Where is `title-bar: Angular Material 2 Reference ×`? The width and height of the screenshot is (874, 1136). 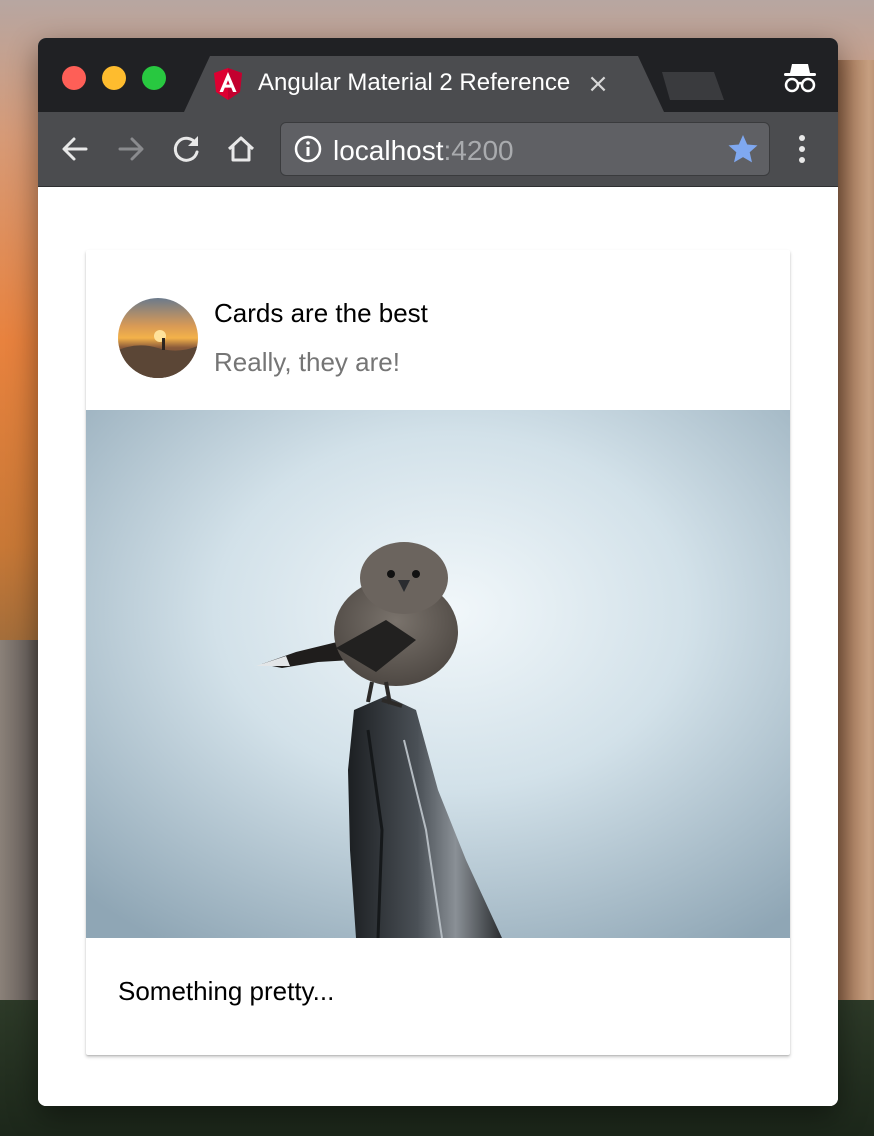 title-bar: Angular Material 2 Reference × is located at coordinates (438, 75).